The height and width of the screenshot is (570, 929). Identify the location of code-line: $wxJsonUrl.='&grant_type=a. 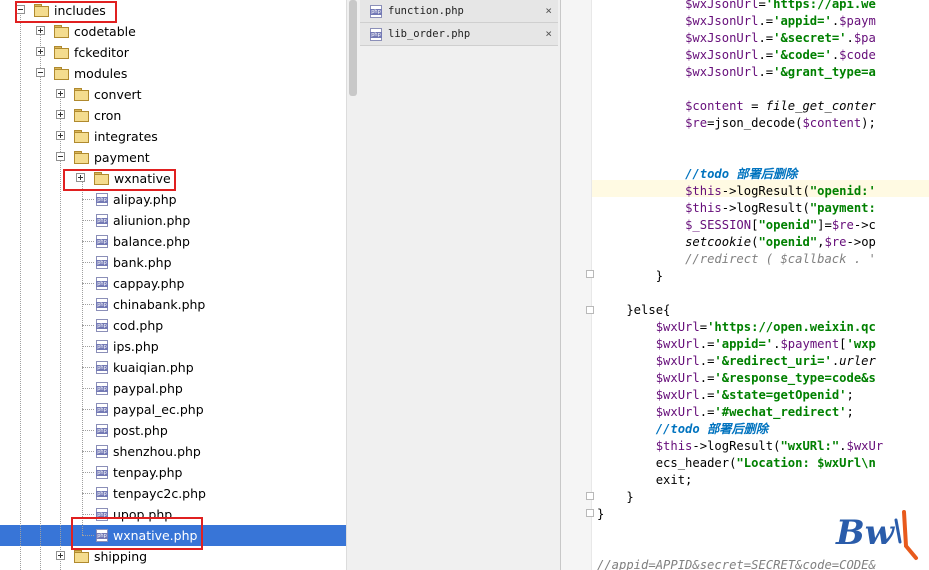
(736, 72).